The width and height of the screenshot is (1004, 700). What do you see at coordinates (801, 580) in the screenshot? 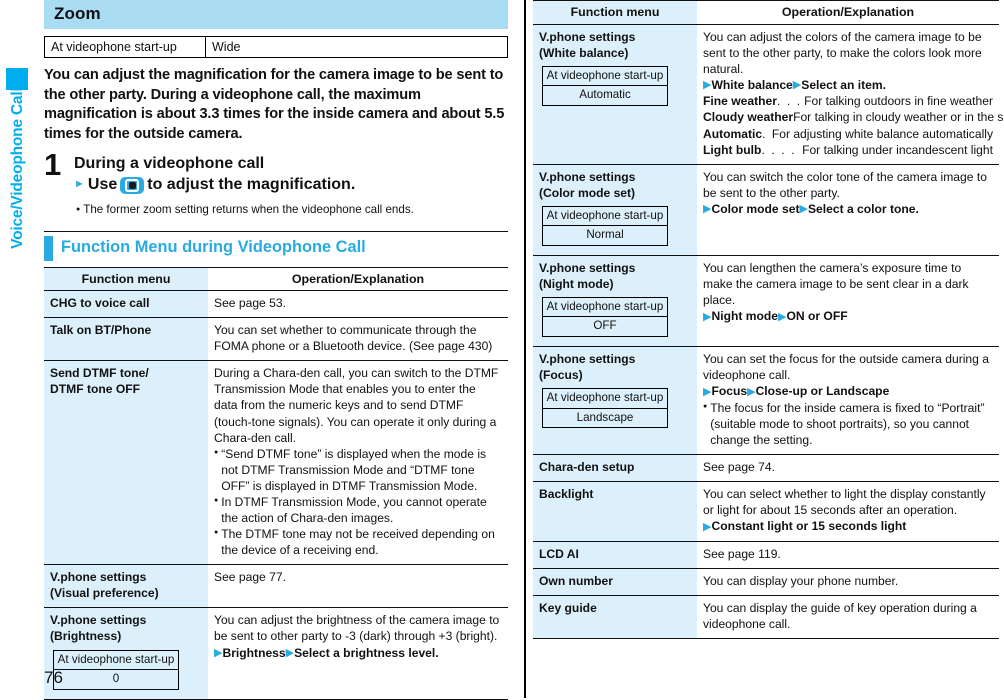
I see `operation-paragraph: You can display your phone number.` at bounding box center [801, 580].